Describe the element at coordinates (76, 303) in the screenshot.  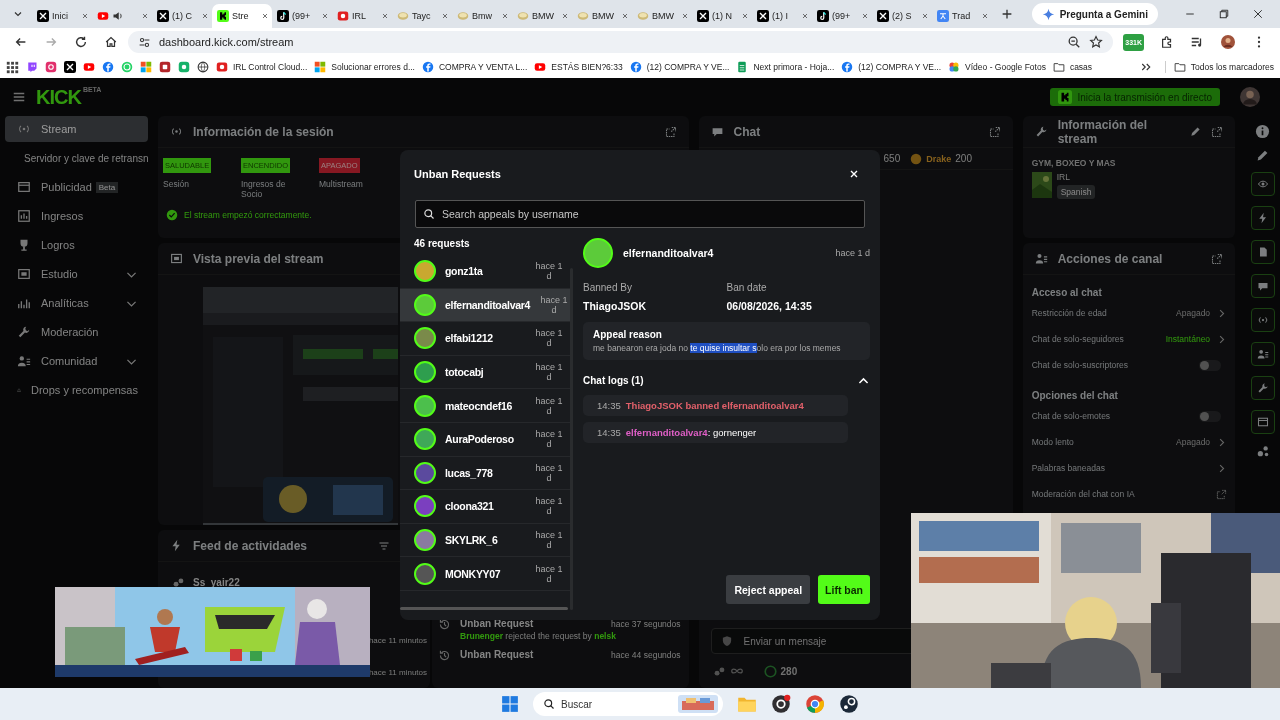
I see `sidebar-item: Analíticas` at that location.